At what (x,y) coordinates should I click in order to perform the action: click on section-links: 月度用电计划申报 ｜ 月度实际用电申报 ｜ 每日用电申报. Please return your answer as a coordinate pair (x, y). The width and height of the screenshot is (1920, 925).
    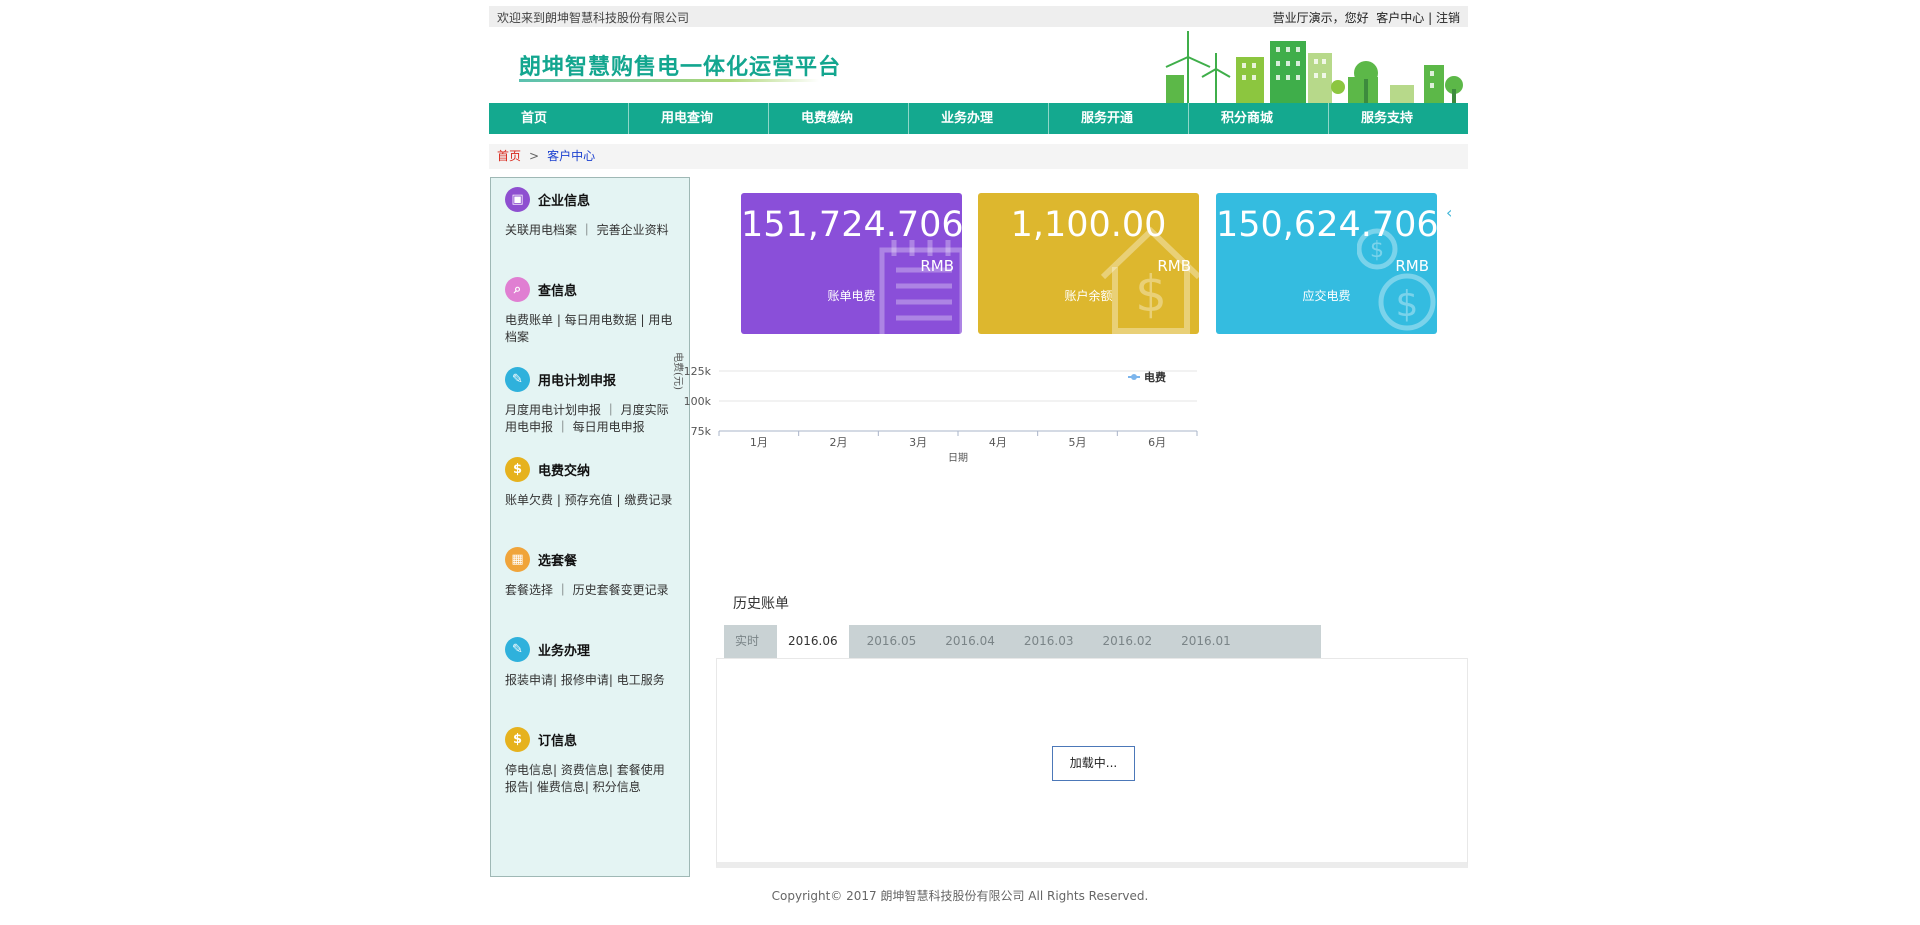
    Looking at the image, I should click on (590, 419).